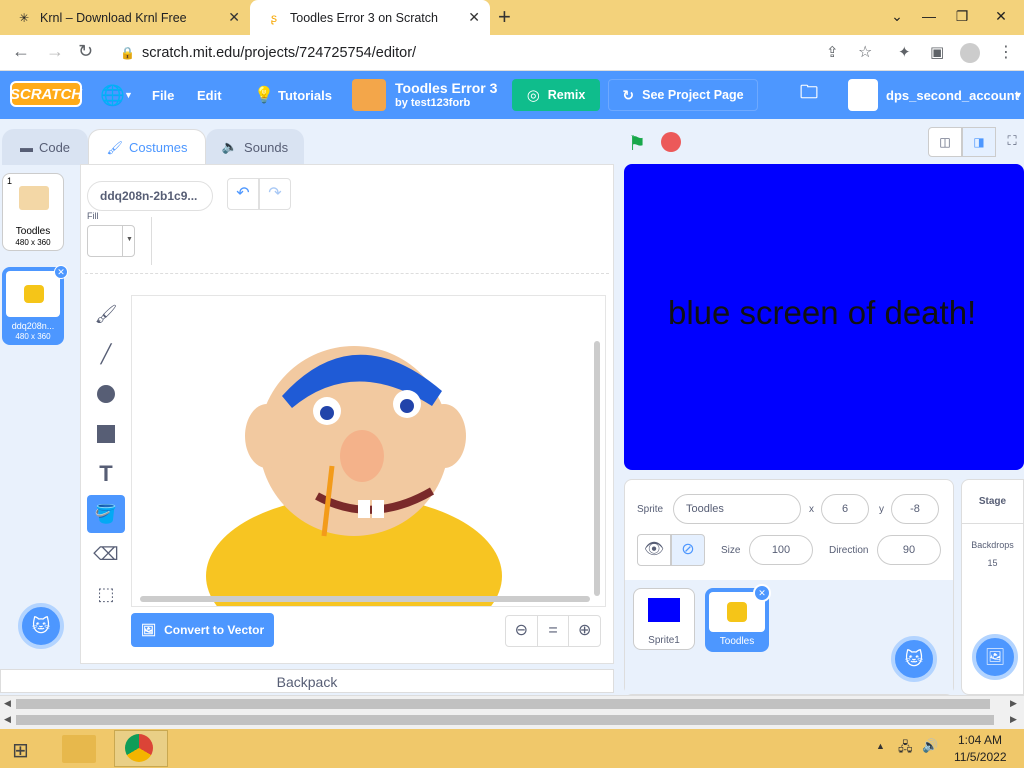 This screenshot has width=1024, height=768. Describe the element at coordinates (106, 594) in the screenshot. I see `select-tool-icon: ⬚` at that location.